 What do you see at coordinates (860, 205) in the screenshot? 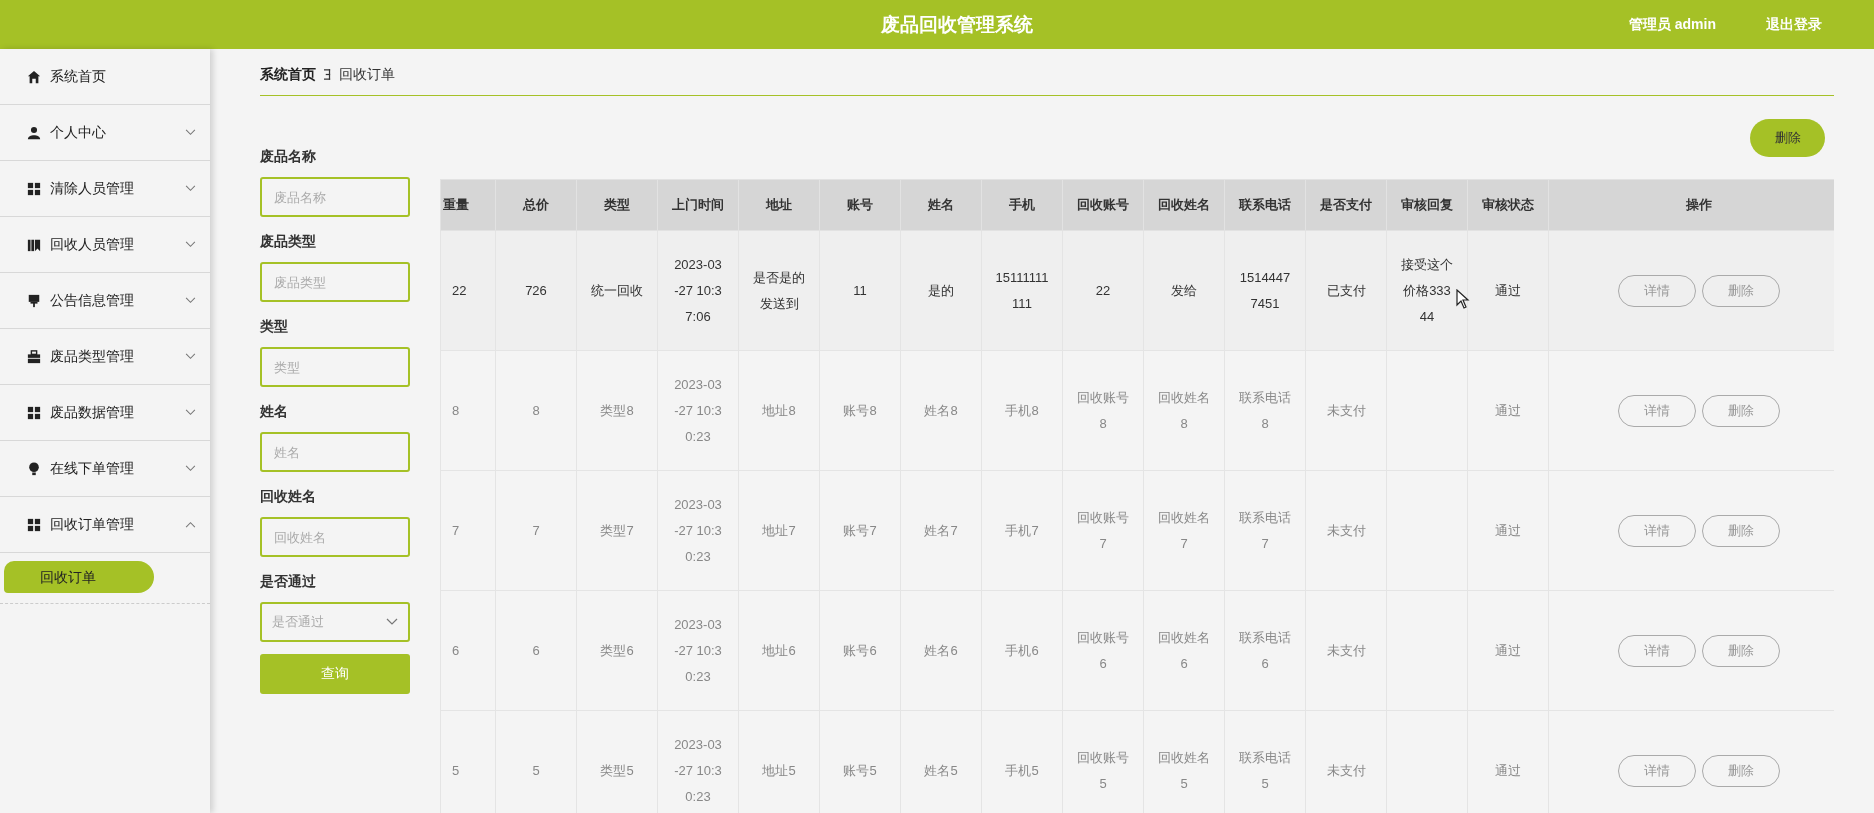
I see `column-header: 账号` at bounding box center [860, 205].